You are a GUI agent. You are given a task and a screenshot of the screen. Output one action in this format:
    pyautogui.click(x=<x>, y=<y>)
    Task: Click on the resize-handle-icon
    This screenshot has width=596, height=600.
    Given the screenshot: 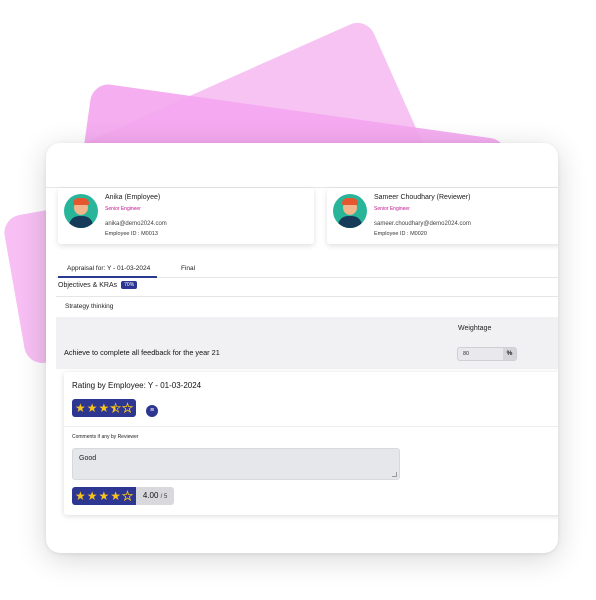 What is the action you would take?
    pyautogui.click(x=394, y=474)
    